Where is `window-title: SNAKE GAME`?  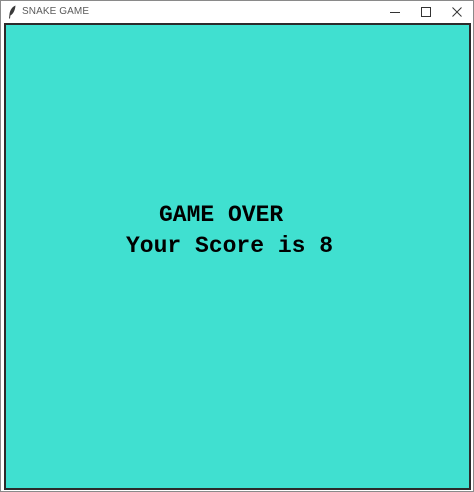 window-title: SNAKE GAME is located at coordinates (56, 11).